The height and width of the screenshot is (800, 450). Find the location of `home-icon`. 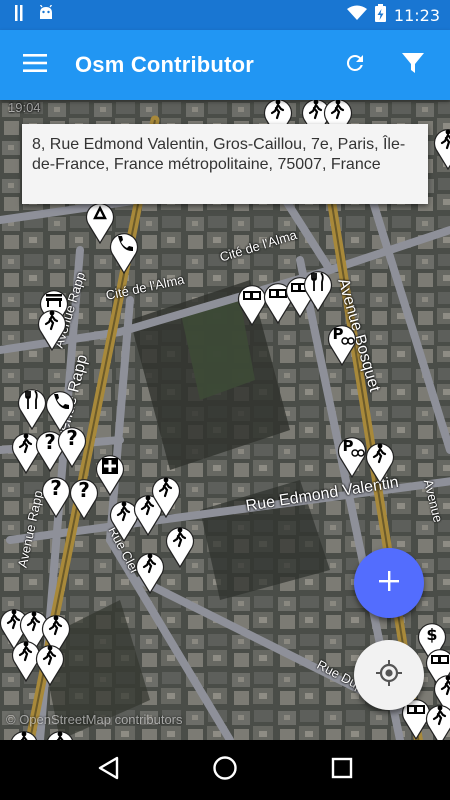

home-icon is located at coordinates (225, 770).